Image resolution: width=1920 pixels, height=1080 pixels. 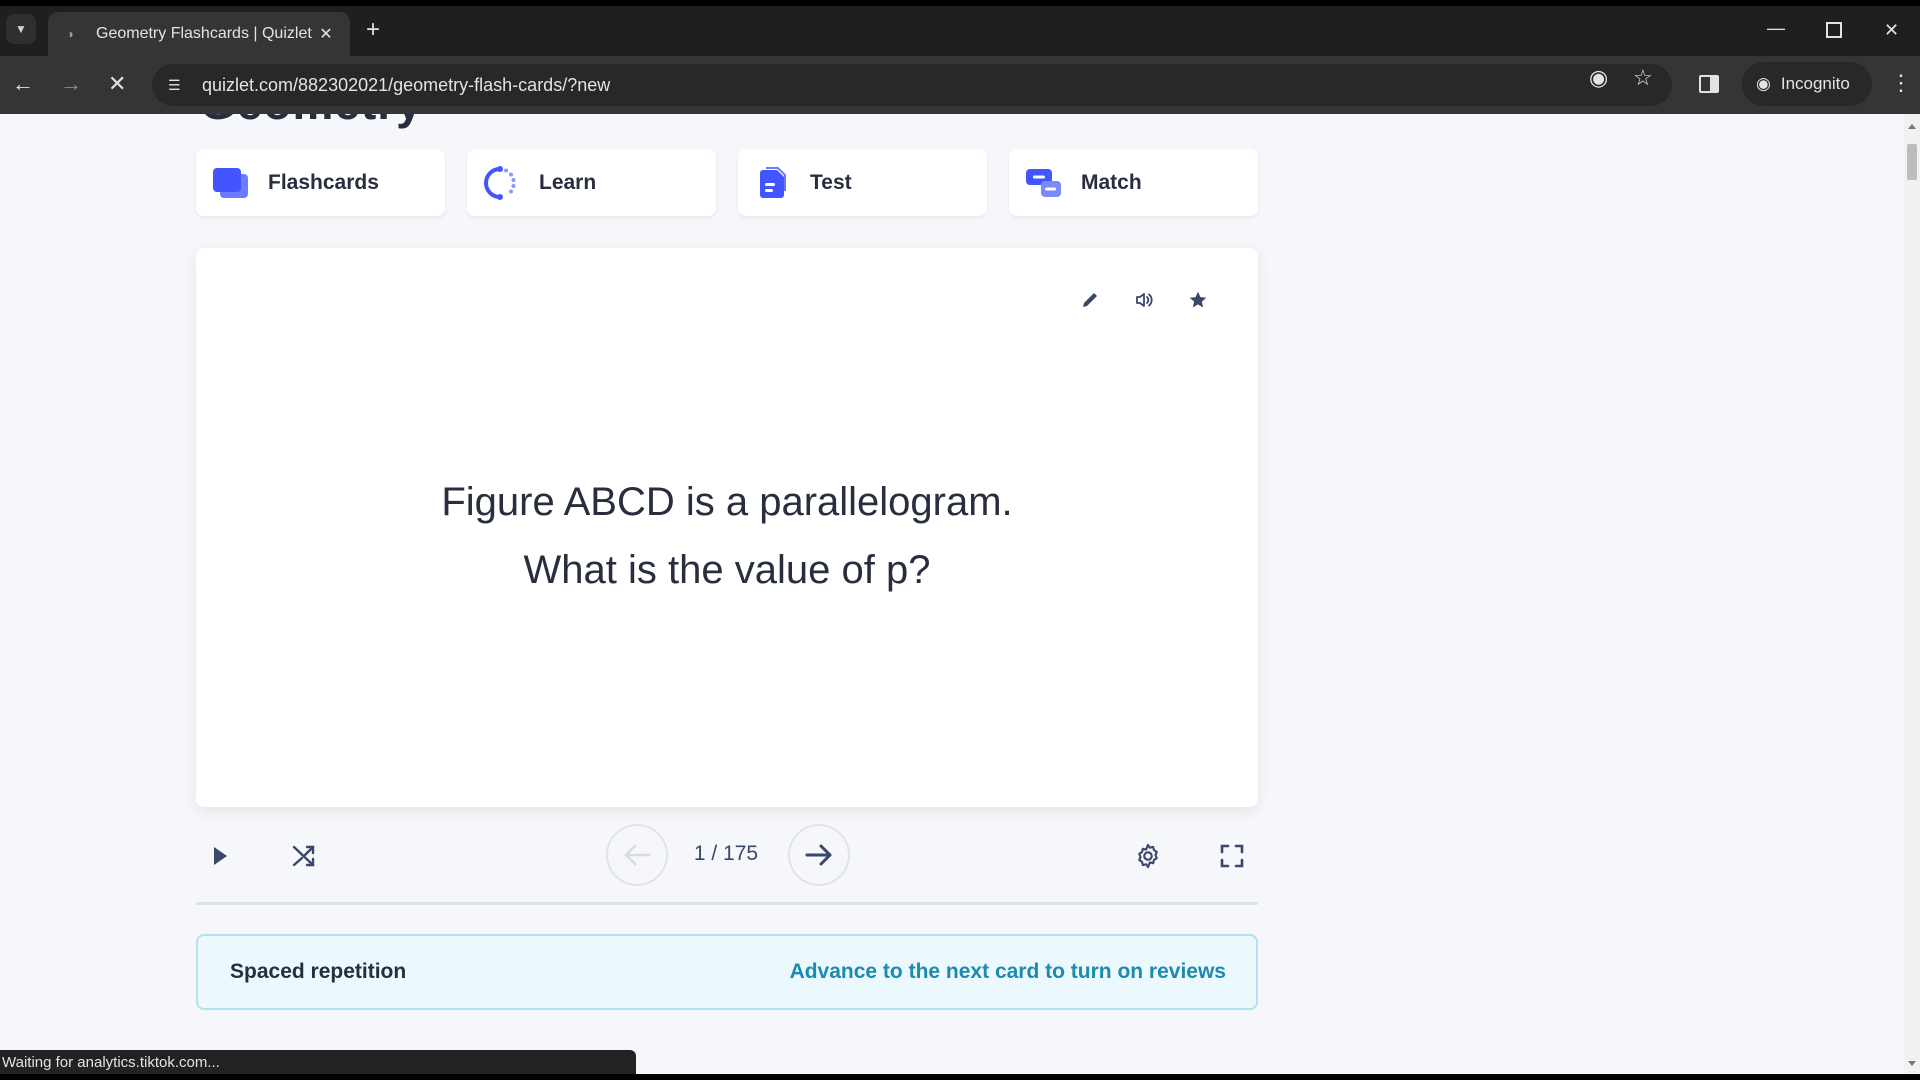 I want to click on page-scrollbar, so click(x=1912, y=594).